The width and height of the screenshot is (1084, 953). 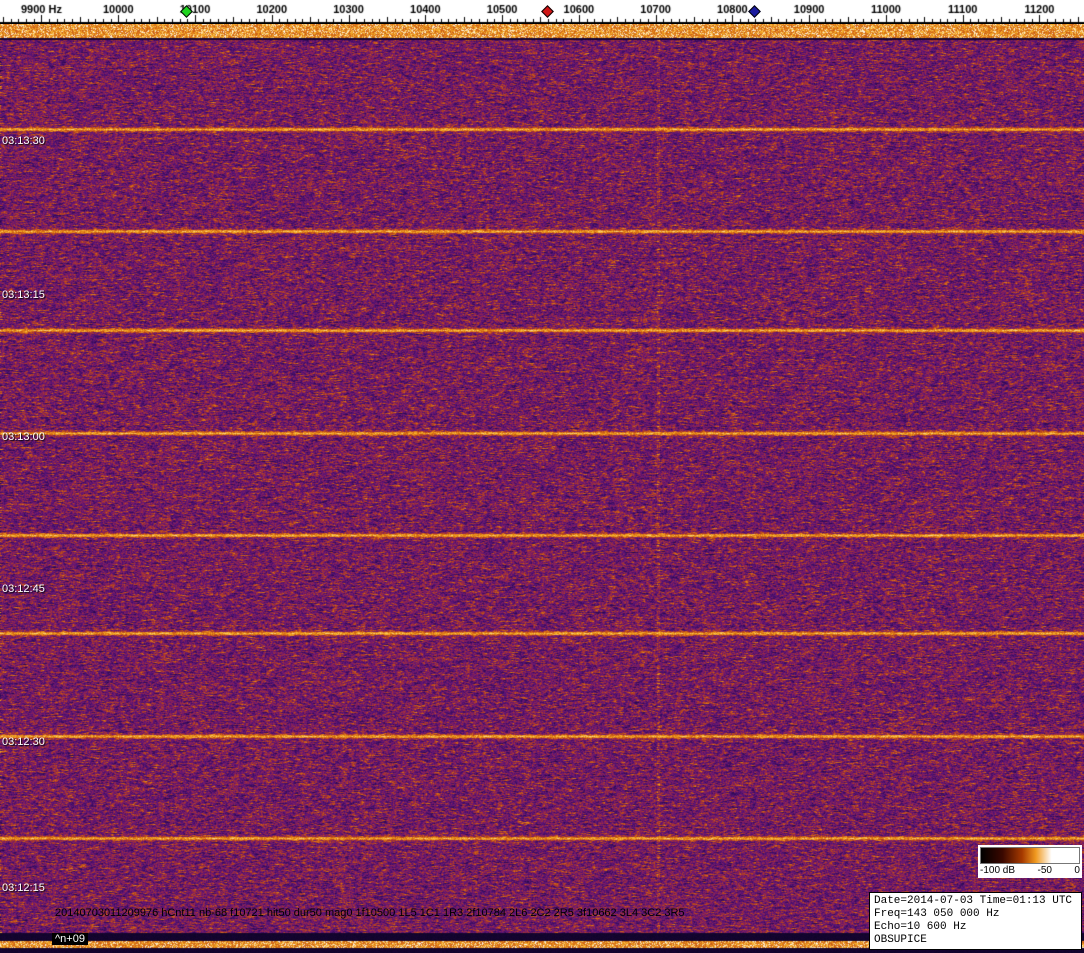 What do you see at coordinates (23, 437) in the screenshot?
I see `time-label: 03:13:00` at bounding box center [23, 437].